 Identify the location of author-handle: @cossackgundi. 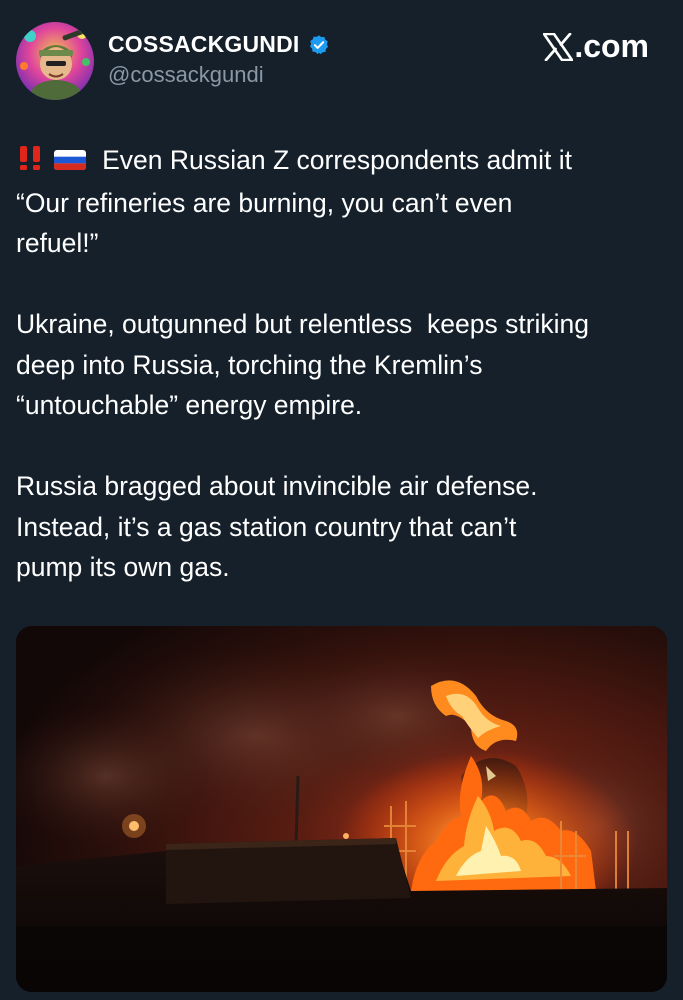
(186, 75).